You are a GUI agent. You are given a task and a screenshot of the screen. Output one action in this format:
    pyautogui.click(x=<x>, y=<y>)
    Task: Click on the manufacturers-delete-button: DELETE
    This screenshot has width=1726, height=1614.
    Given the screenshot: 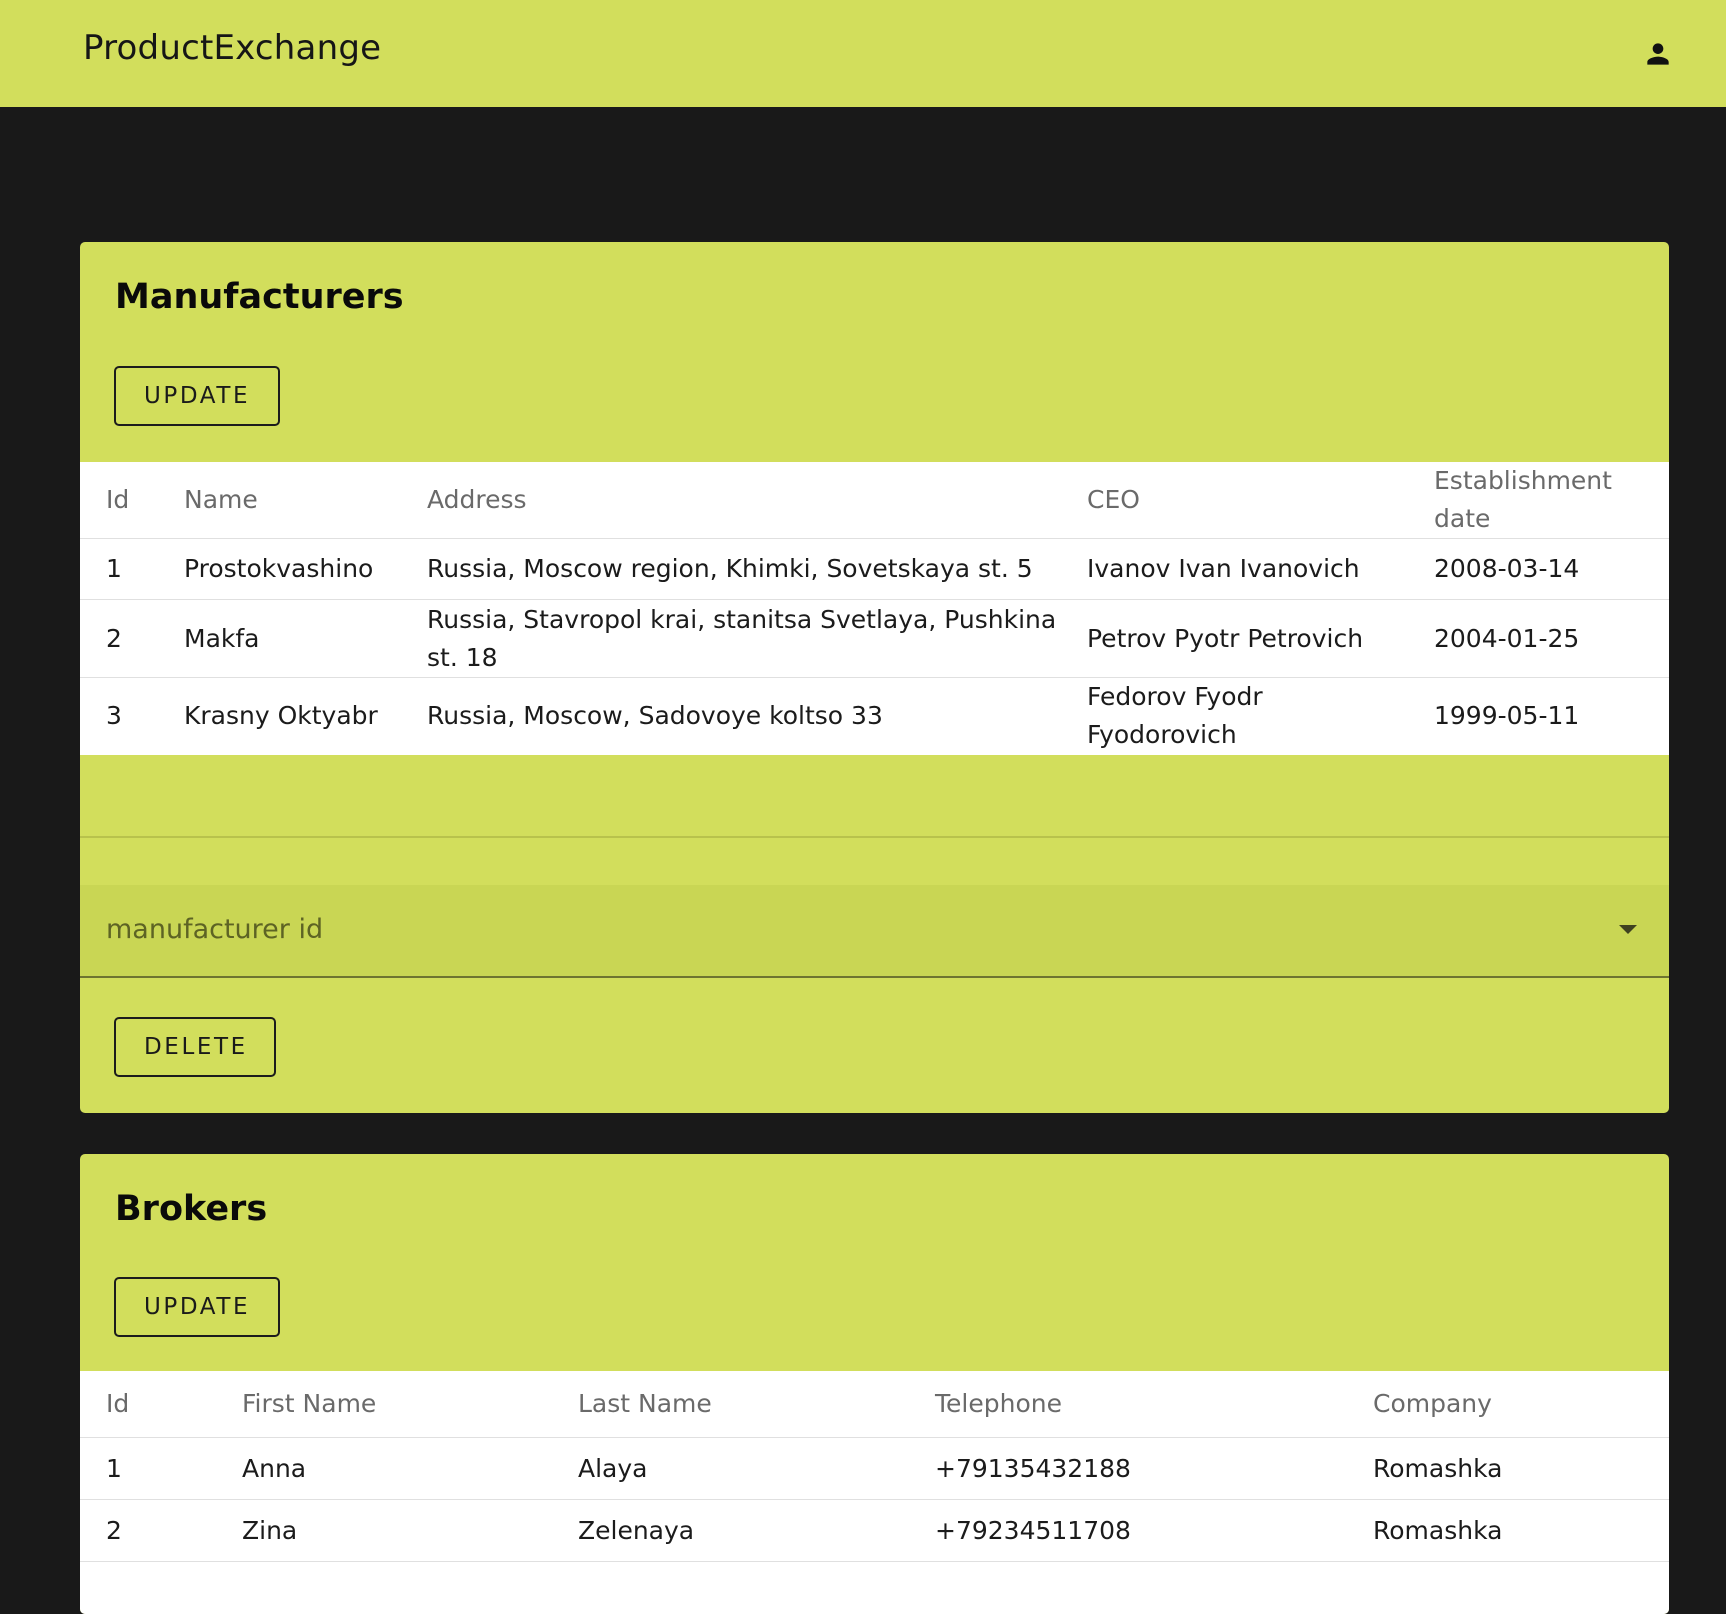 What is the action you would take?
    pyautogui.click(x=195, y=1047)
    